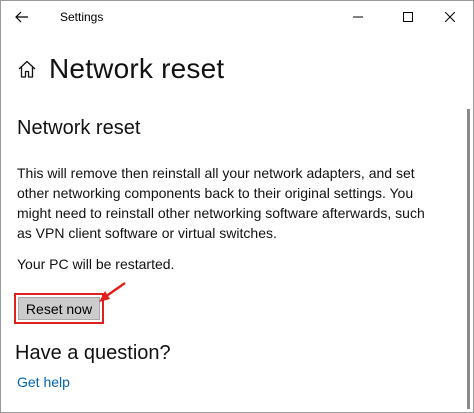 This screenshot has width=474, height=413. I want to click on title-bar: Settings, so click(237, 17).